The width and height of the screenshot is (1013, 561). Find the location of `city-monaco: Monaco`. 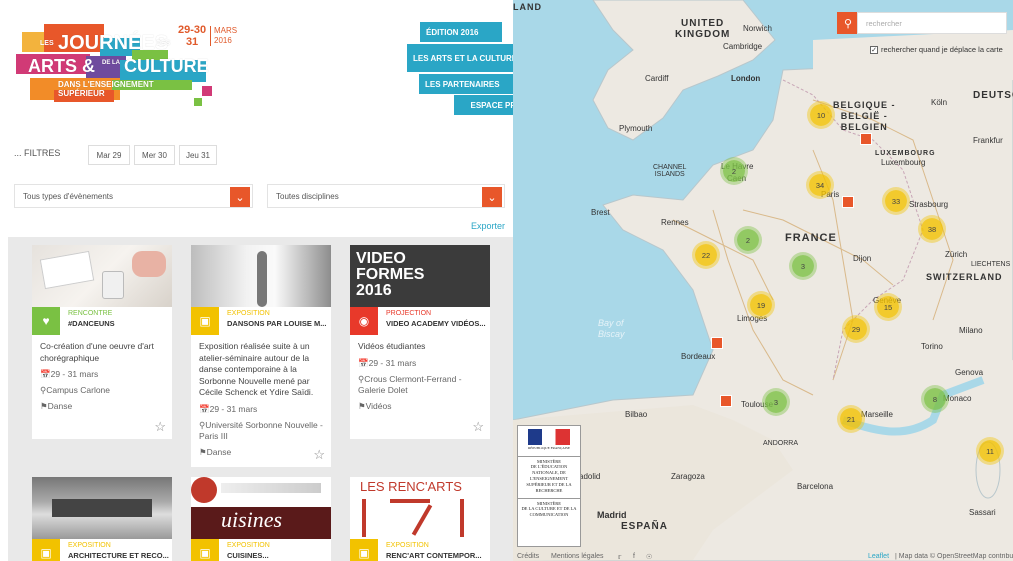

city-monaco: Monaco is located at coordinates (957, 398).